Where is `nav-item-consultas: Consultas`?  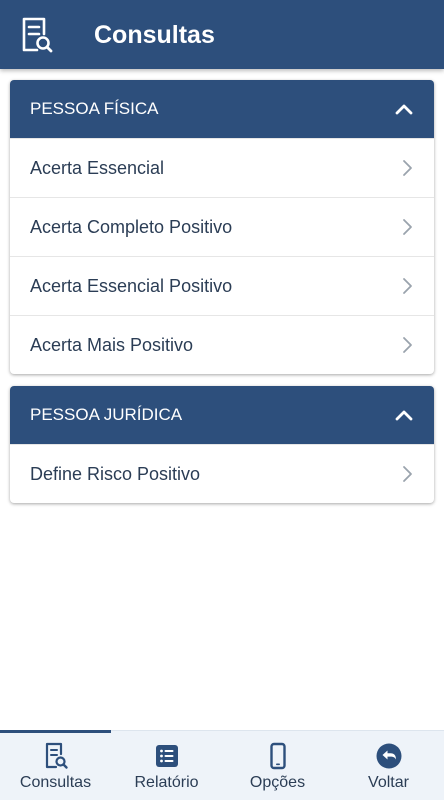
nav-item-consultas: Consultas is located at coordinates (55, 765).